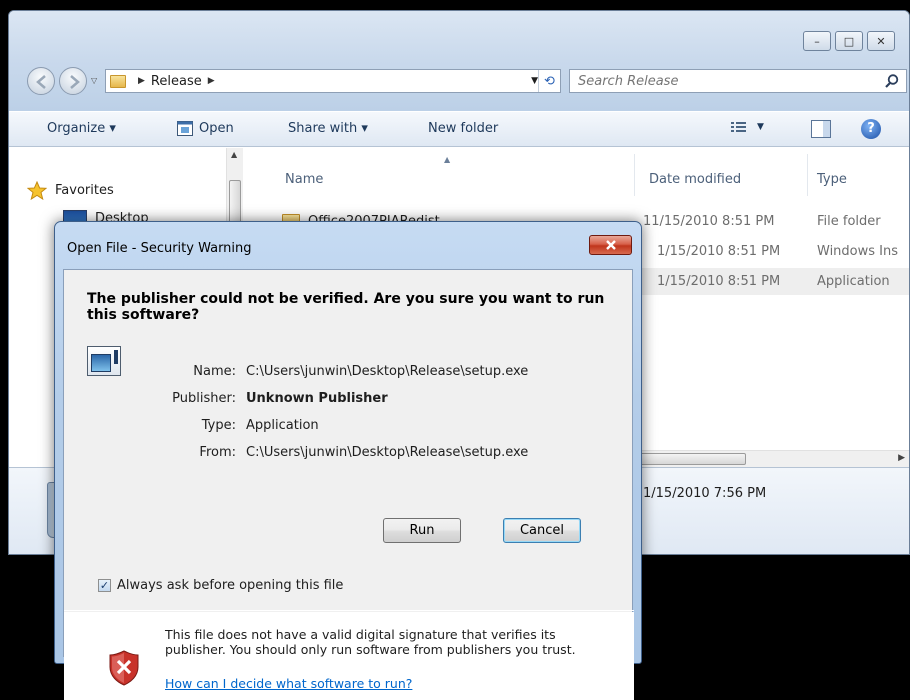 The image size is (910, 700). I want to click on field-label: Publisher:, so click(204, 398).